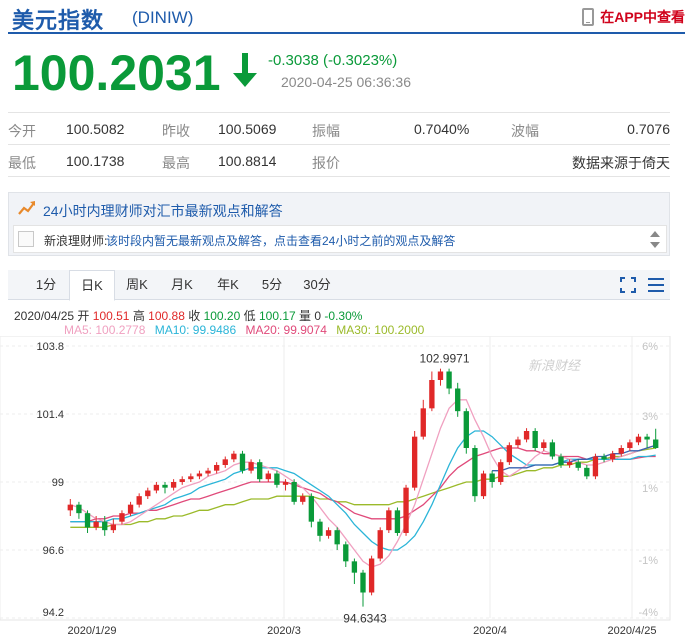 The height and width of the screenshot is (638, 693). I want to click on amplitude-value: 0.7040%, so click(442, 129).